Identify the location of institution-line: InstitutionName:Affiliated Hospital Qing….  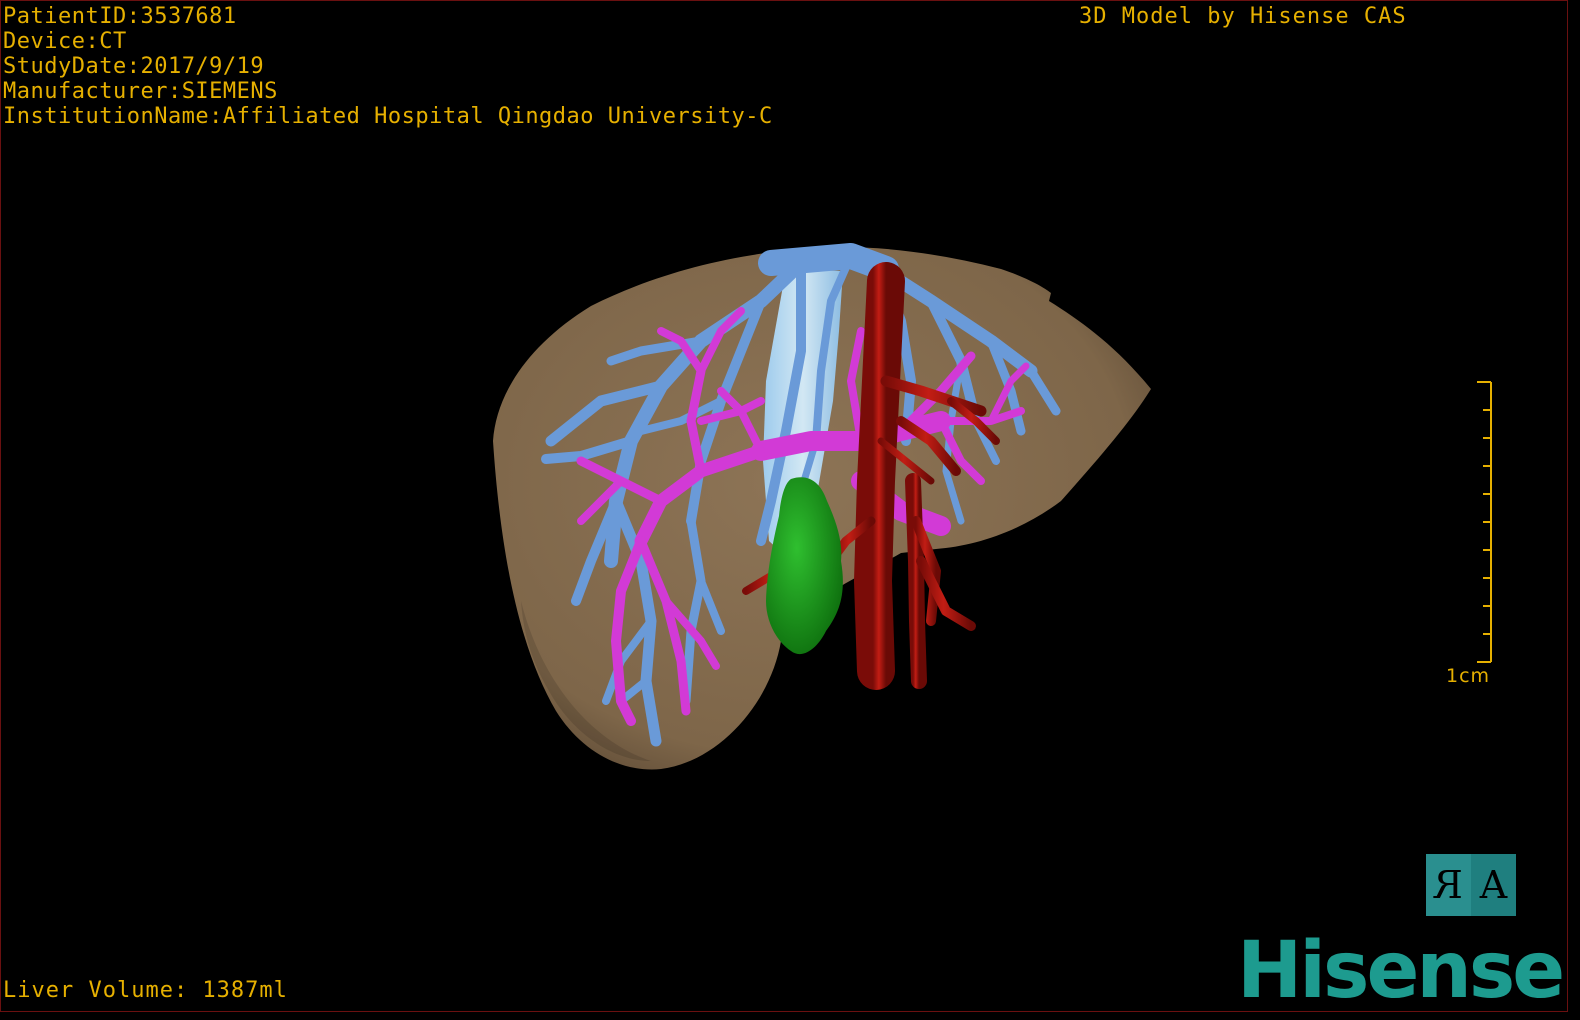
(388, 116).